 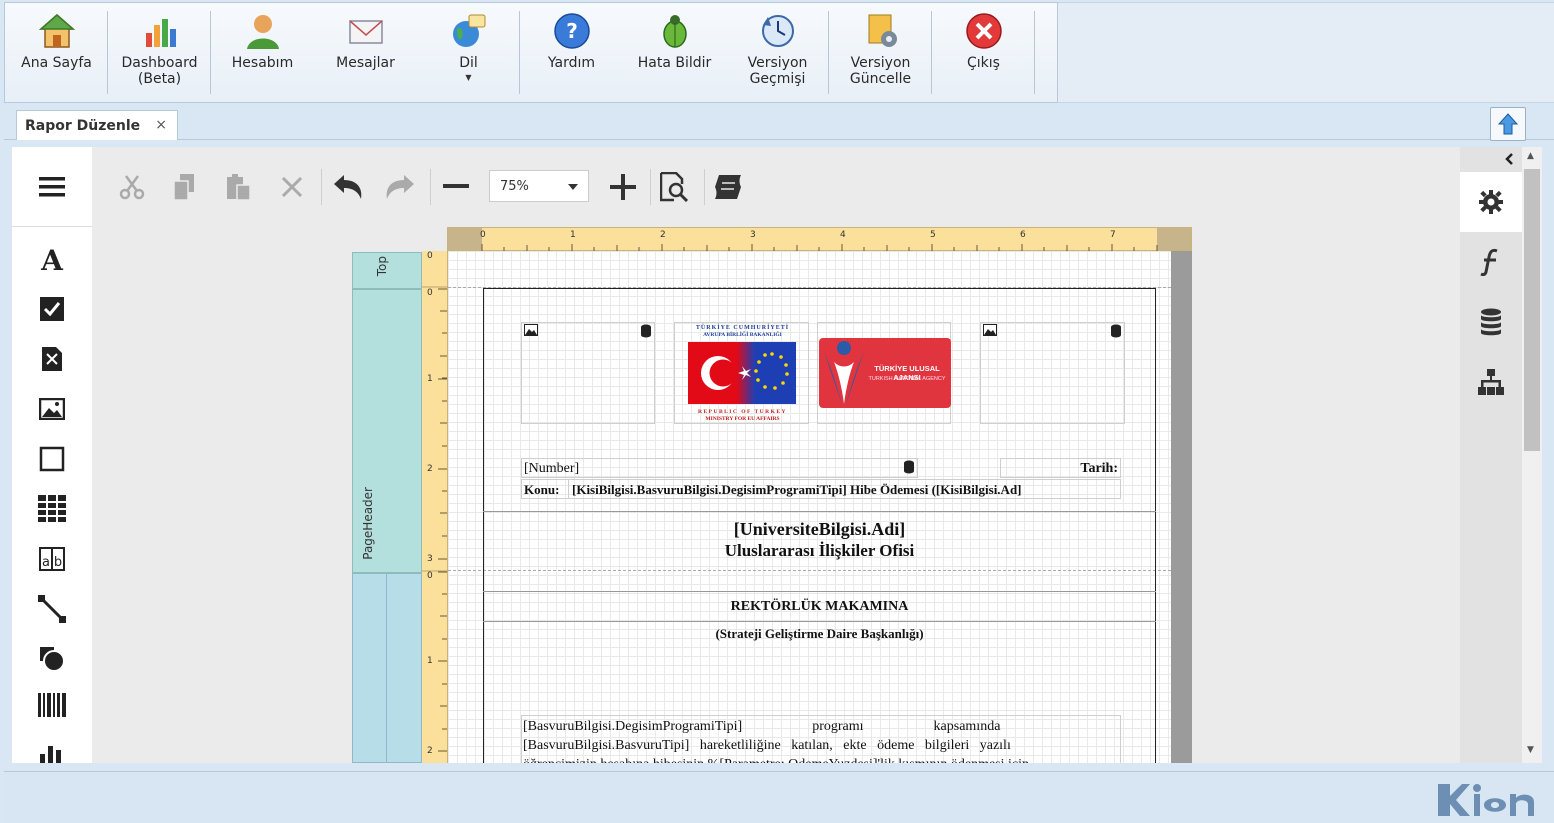 I want to click on toolbar-label: Versiyon Güncelle, so click(x=880, y=71).